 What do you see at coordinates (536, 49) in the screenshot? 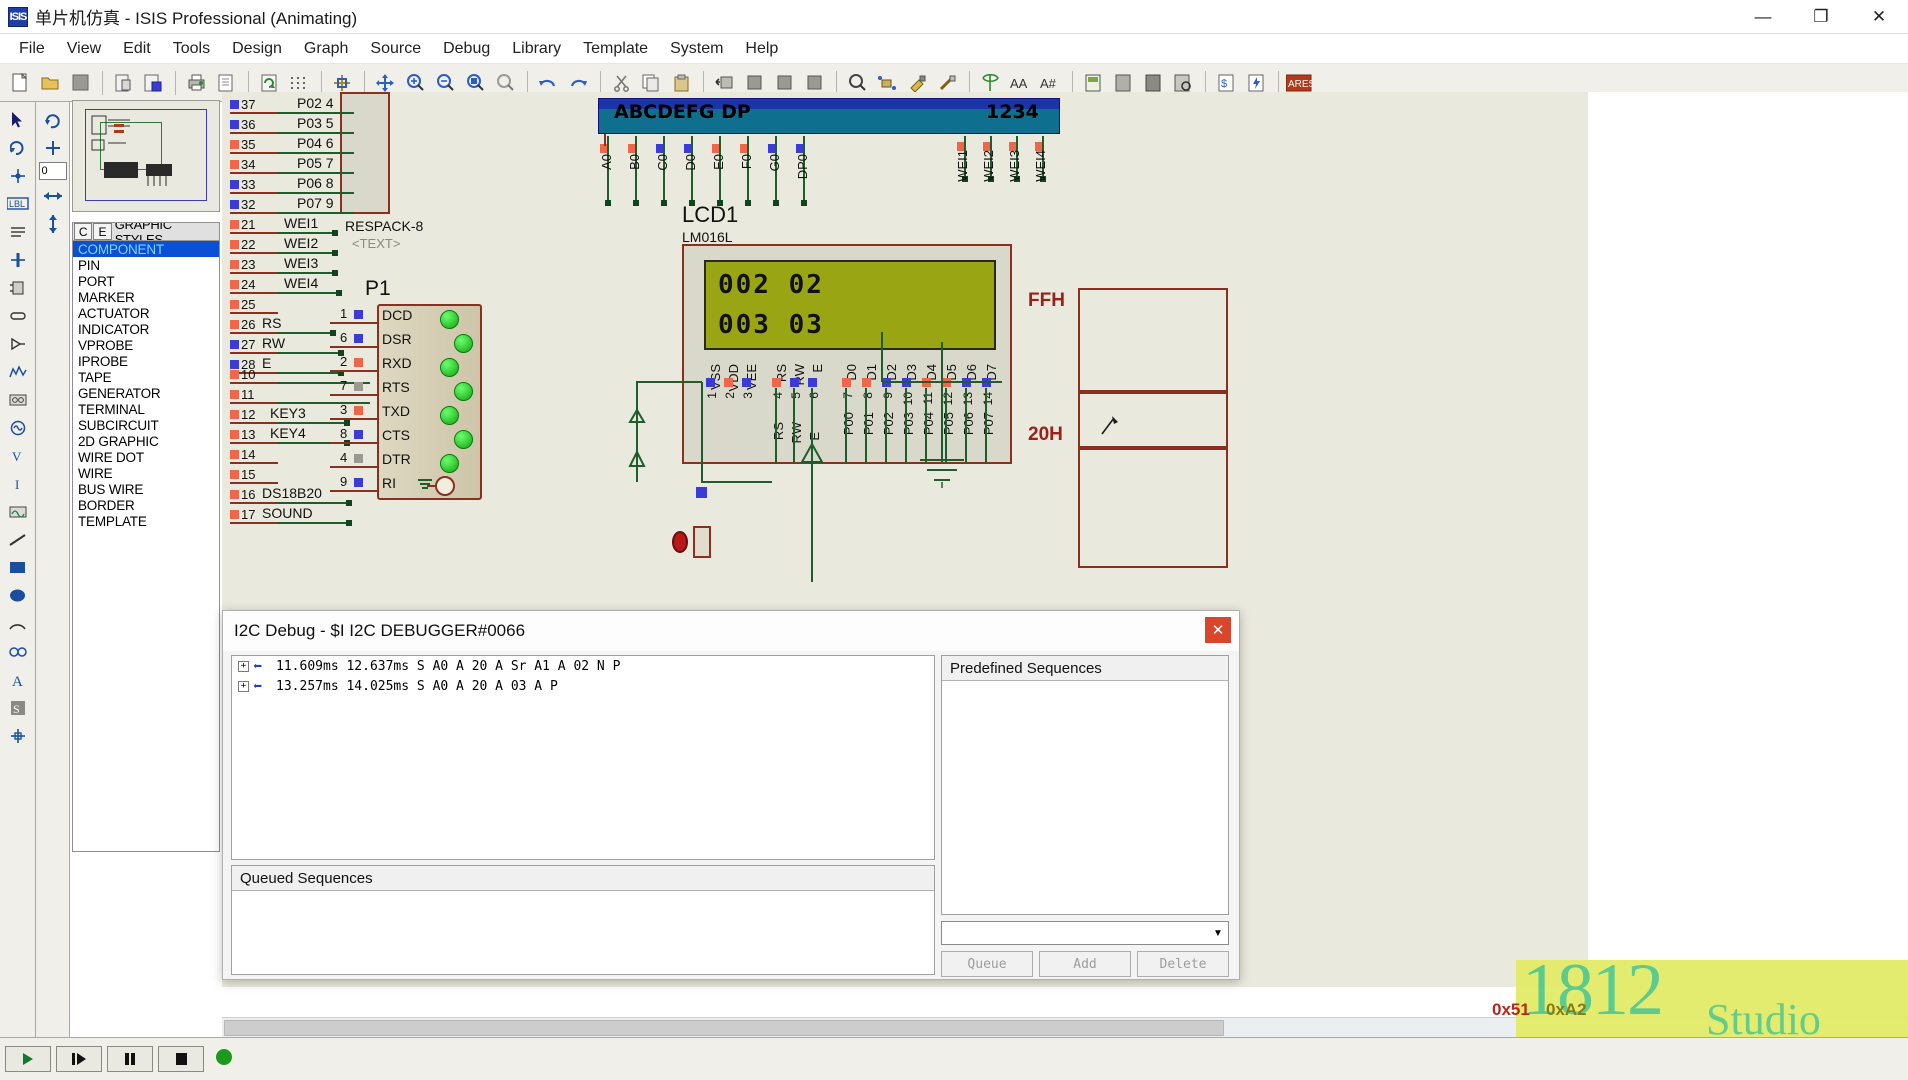
I see `menu-library: Library` at bounding box center [536, 49].